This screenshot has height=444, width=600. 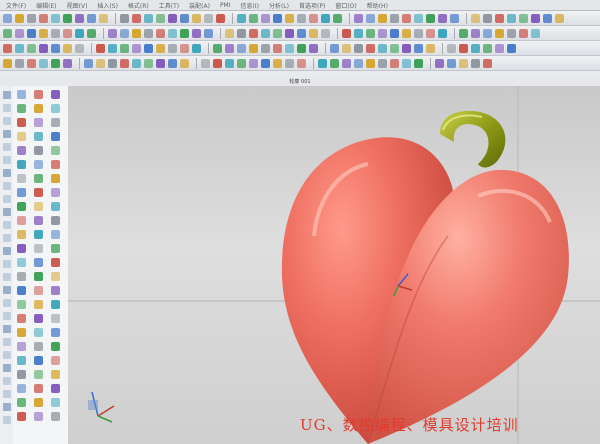 I want to click on menu-item: 视图(V), so click(x=77, y=5).